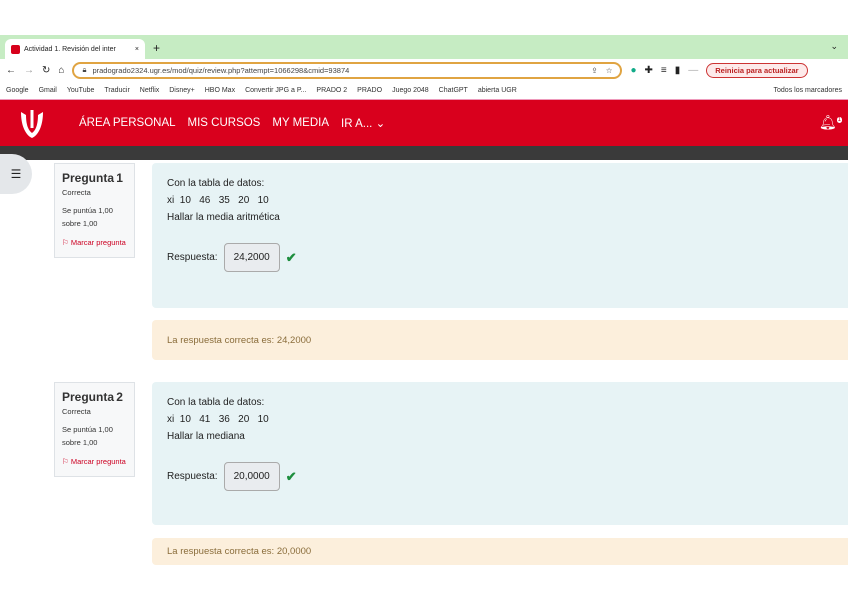 The height and width of the screenshot is (599, 848). What do you see at coordinates (300, 123) in the screenshot?
I see `nav-my-media: MY MEDIA` at bounding box center [300, 123].